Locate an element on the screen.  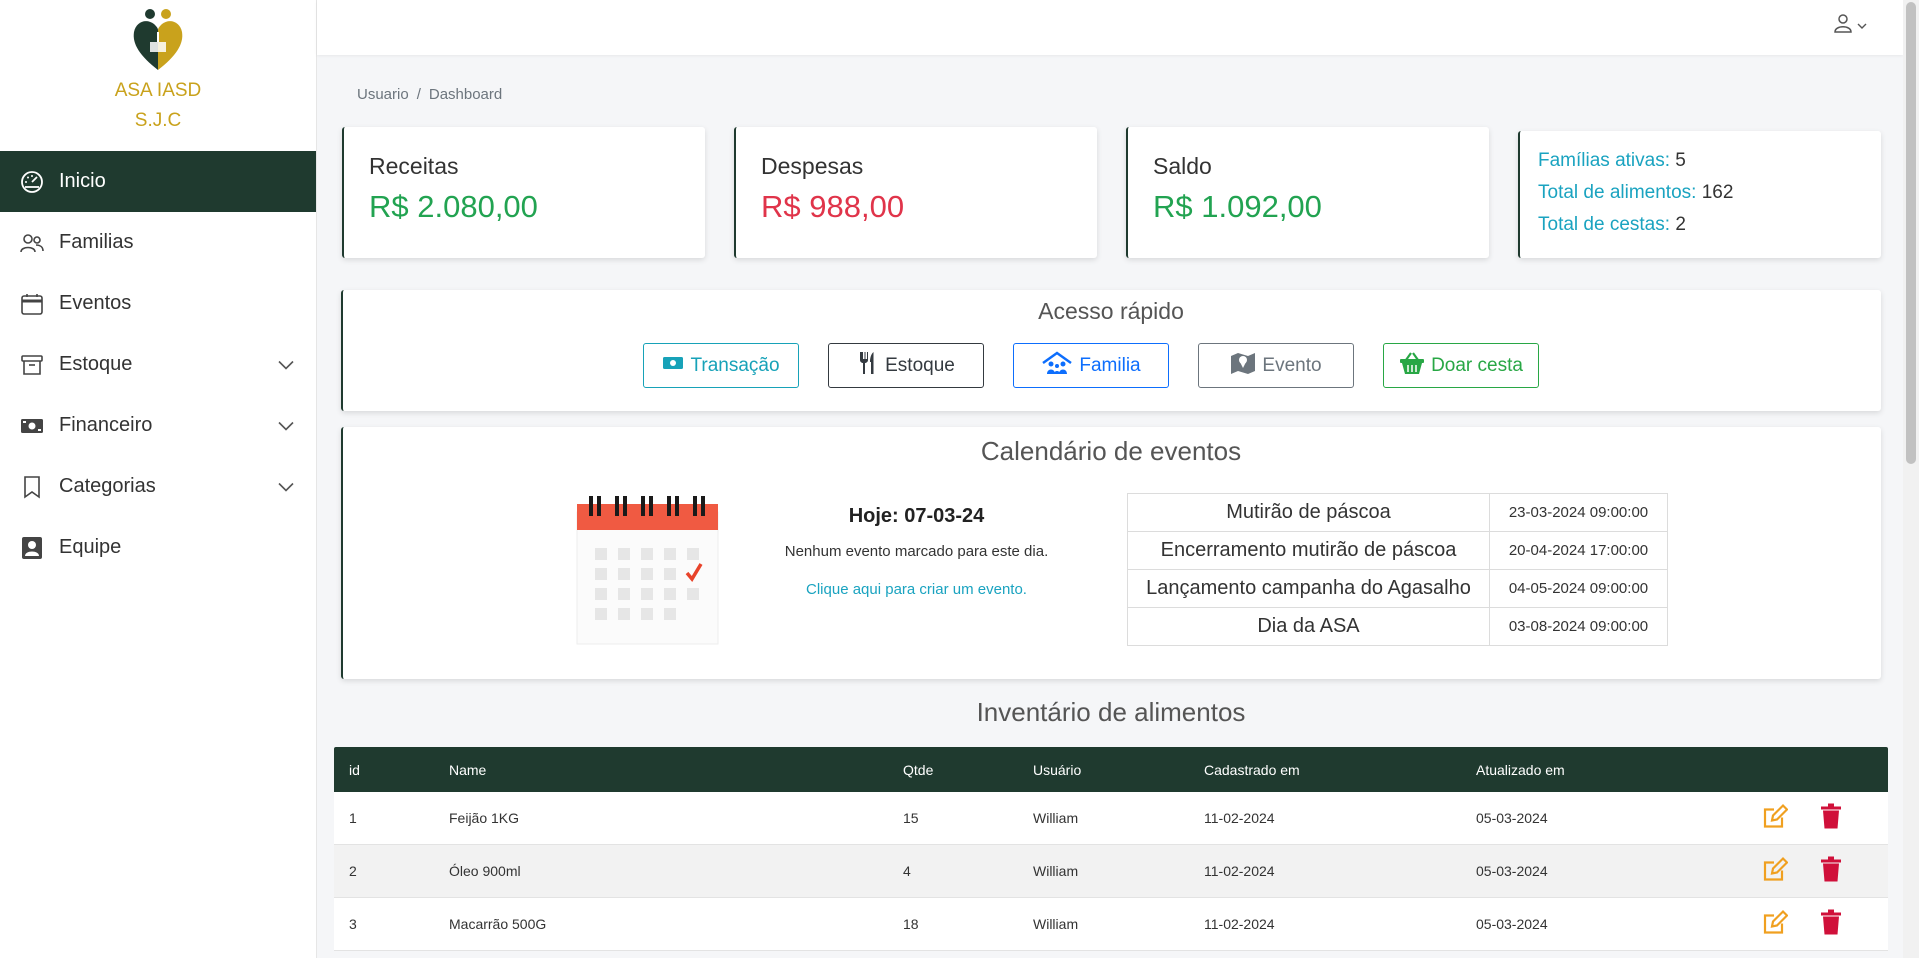
quick-access-title: Acesso rápido is located at coordinates (1111, 311).